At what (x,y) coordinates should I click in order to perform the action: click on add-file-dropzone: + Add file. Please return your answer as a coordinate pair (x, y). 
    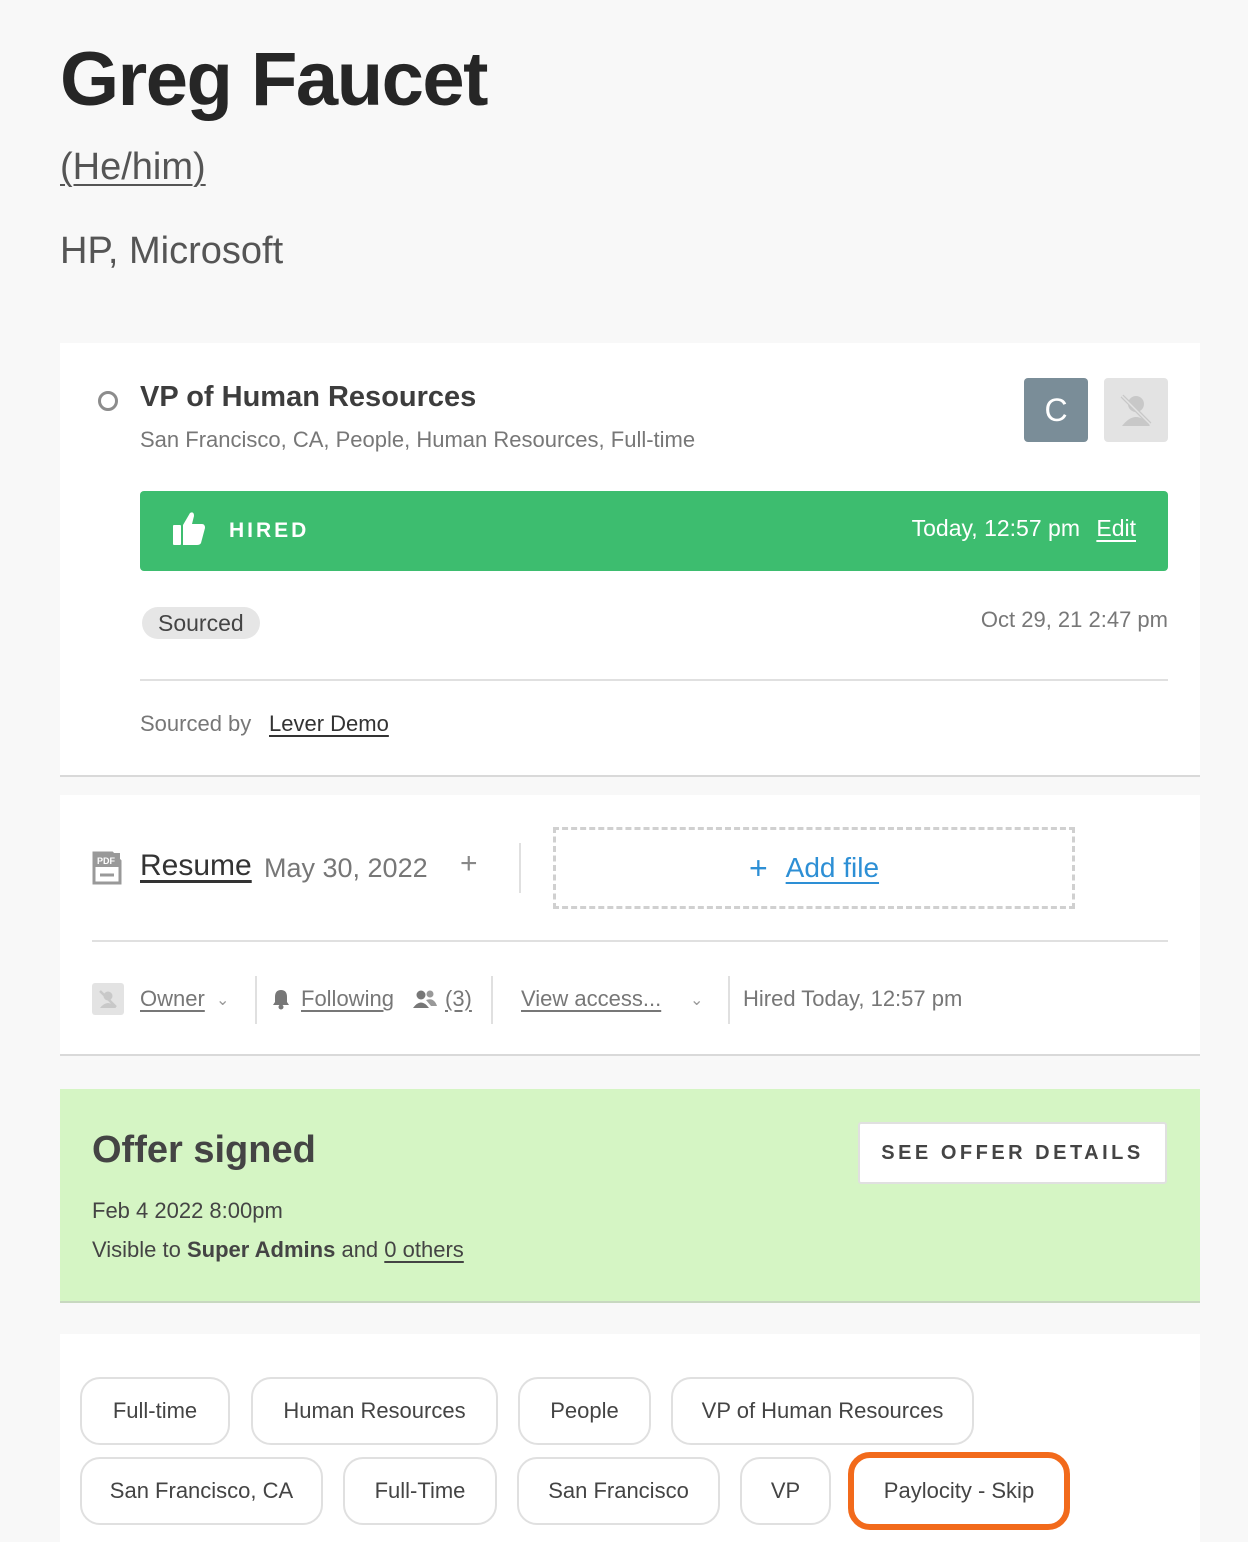
    Looking at the image, I should click on (814, 868).